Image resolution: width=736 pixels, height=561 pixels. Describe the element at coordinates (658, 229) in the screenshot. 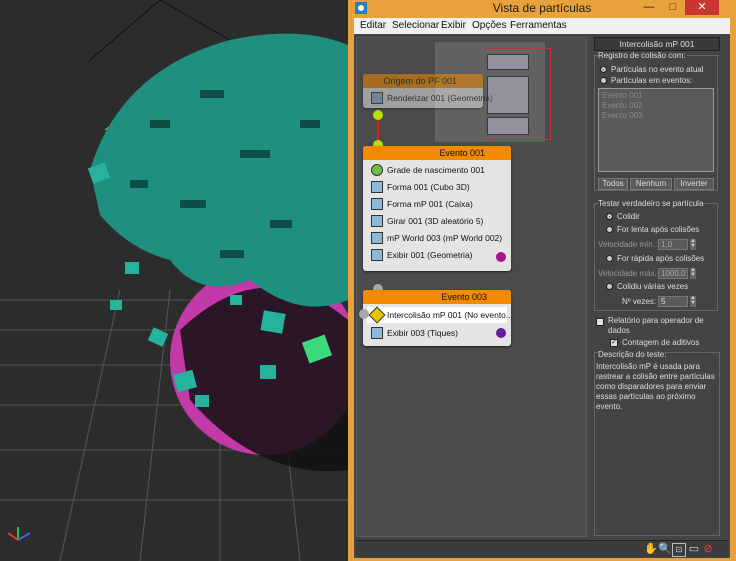

I see `radio-slow-label: For lenta após colisões` at that location.